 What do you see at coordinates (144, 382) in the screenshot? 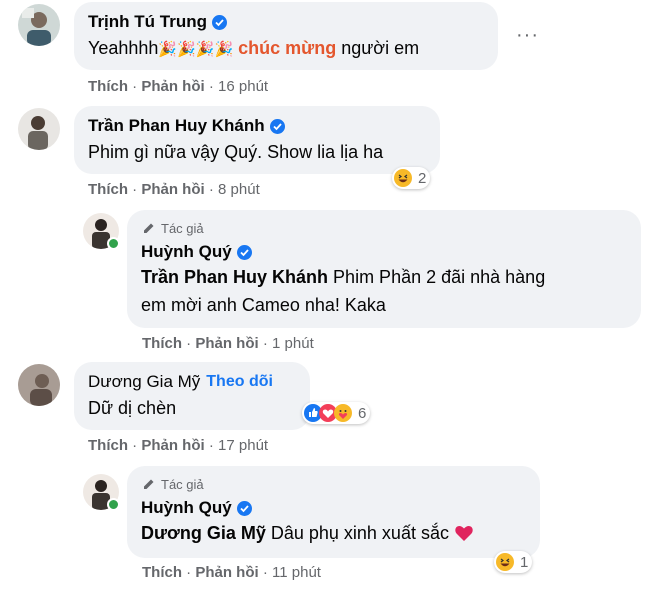
I see `author-name-text: Dương Gia Mỹ` at bounding box center [144, 382].